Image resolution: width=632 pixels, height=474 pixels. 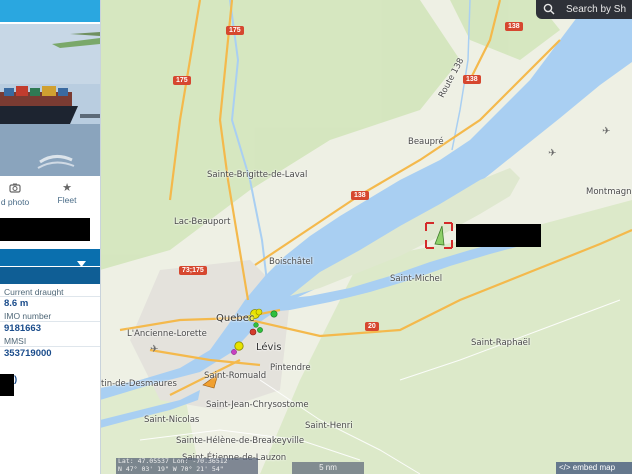 What do you see at coordinates (15, 379) in the screenshot?
I see `partial-link: )` at bounding box center [15, 379].